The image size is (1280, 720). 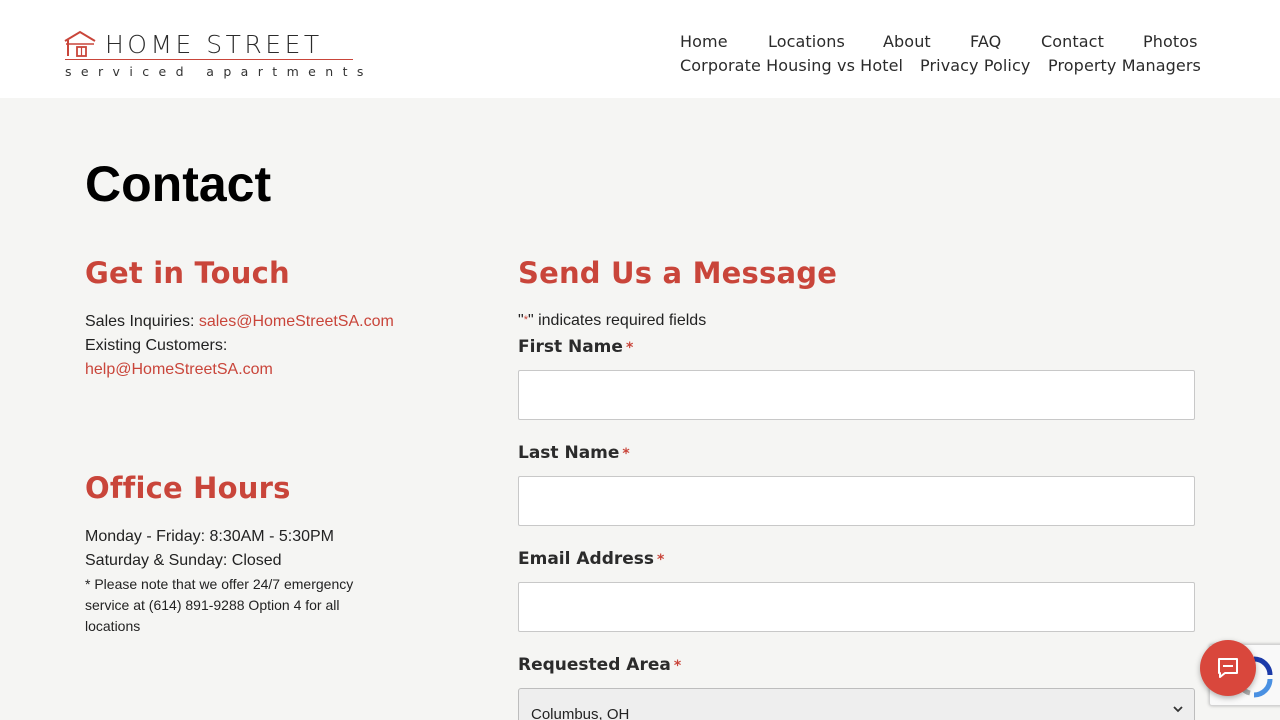 I want to click on requested-area-value: Columbus, OH, so click(x=580, y=713).